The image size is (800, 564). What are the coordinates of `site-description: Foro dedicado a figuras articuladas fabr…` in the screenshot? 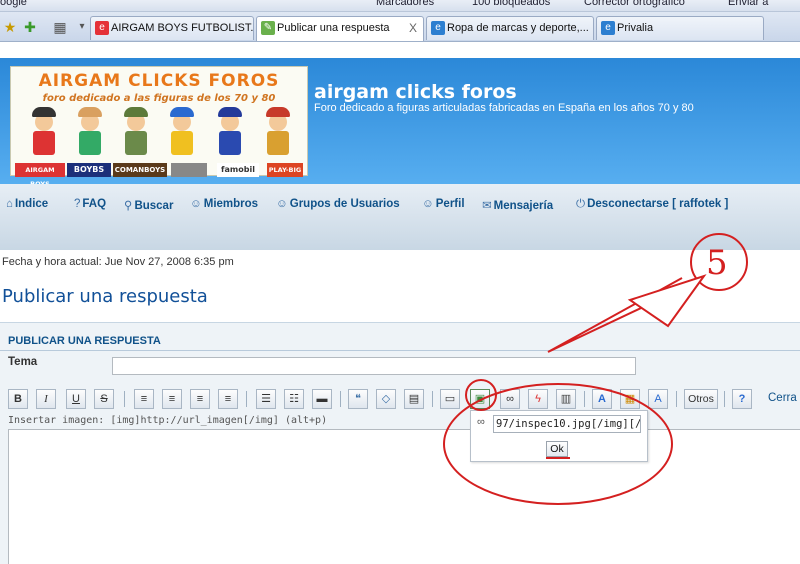 It's located at (504, 108).